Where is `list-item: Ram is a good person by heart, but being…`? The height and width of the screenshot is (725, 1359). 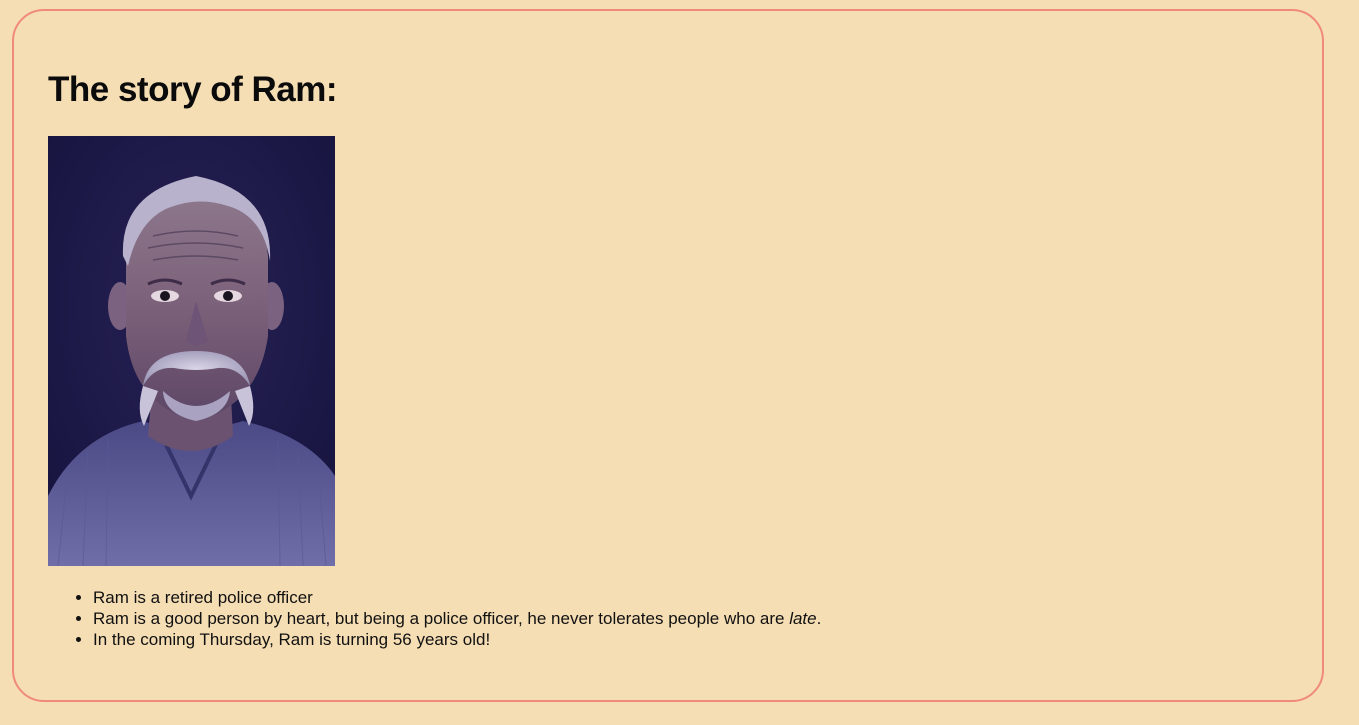 list-item: Ram is a good person by heart, but being… is located at coordinates (457, 618).